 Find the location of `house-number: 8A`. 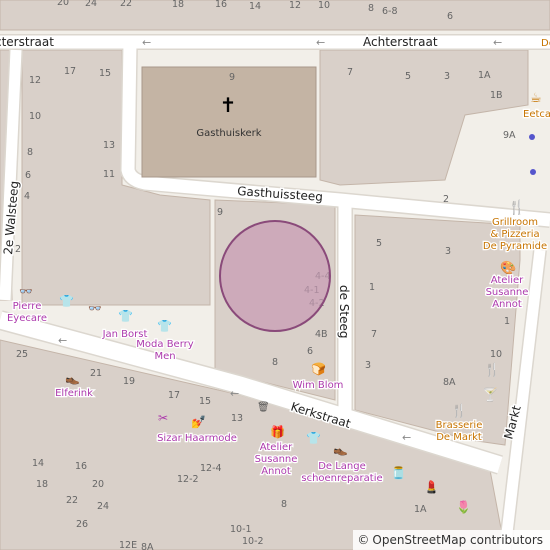

house-number: 8A is located at coordinates (449, 382).